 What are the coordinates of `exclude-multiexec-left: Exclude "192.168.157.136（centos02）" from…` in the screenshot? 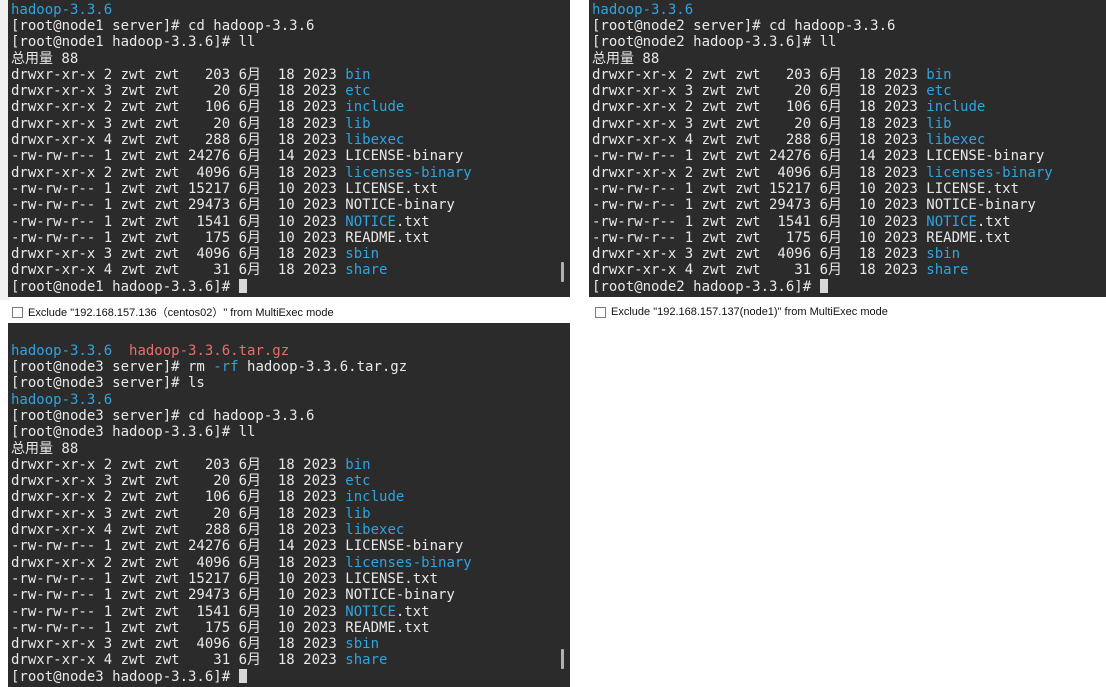 It's located at (173, 312).